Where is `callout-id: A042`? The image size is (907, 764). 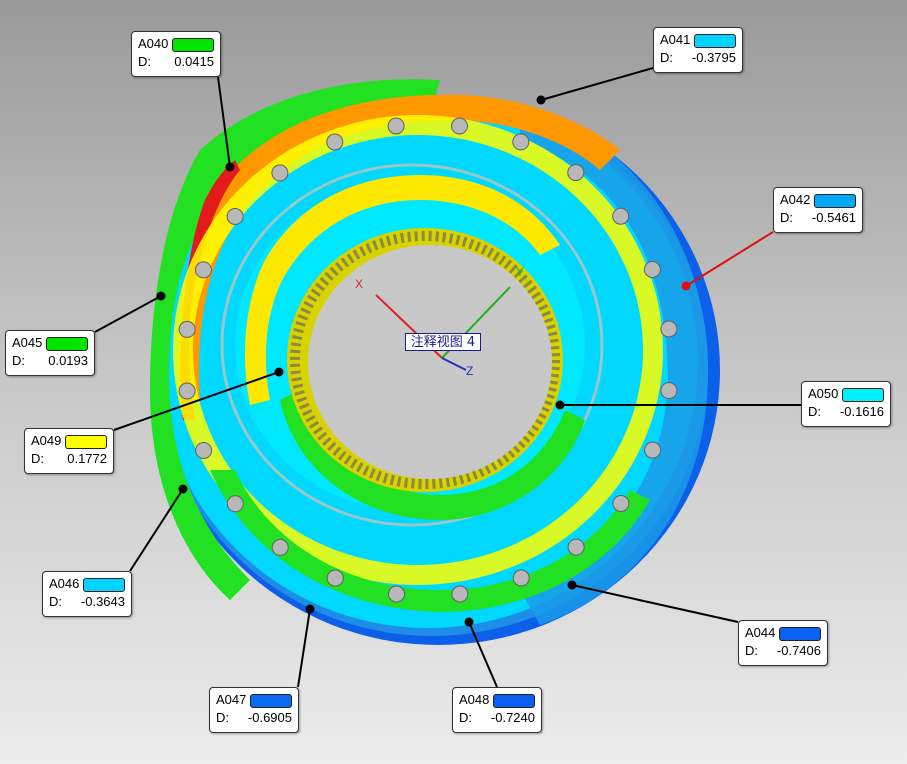
callout-id: A042 is located at coordinates (795, 199).